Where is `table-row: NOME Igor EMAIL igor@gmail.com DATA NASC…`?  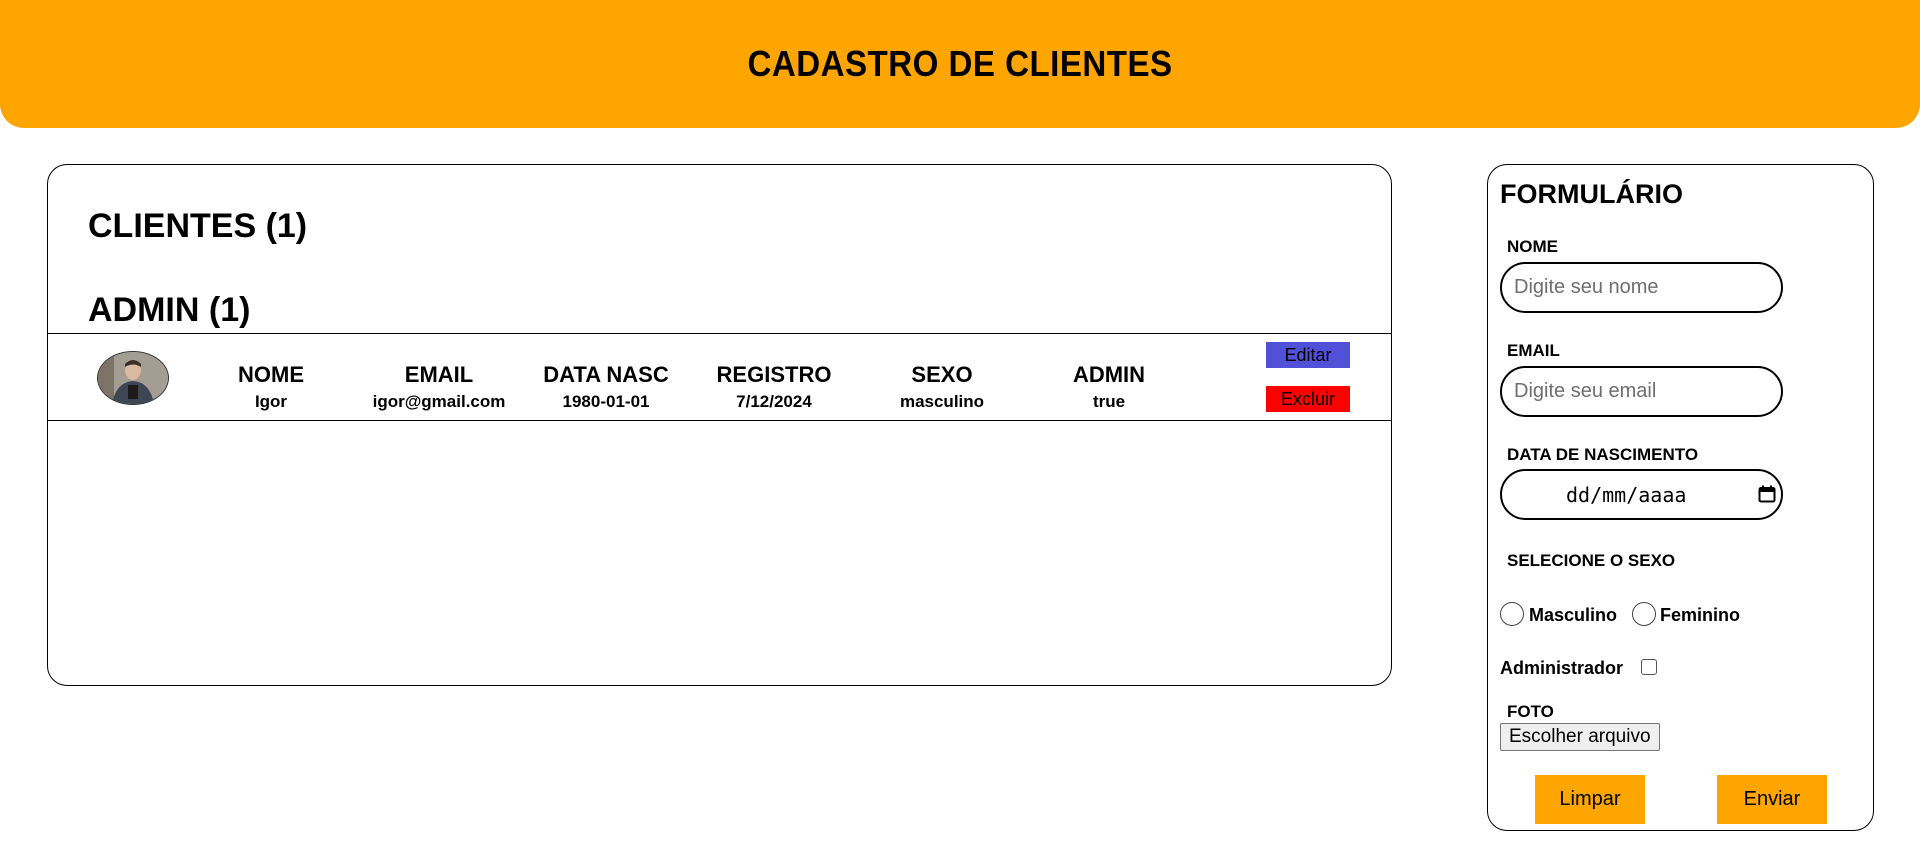
table-row: NOME Igor EMAIL igor@gmail.com DATA NASC… is located at coordinates (719, 377).